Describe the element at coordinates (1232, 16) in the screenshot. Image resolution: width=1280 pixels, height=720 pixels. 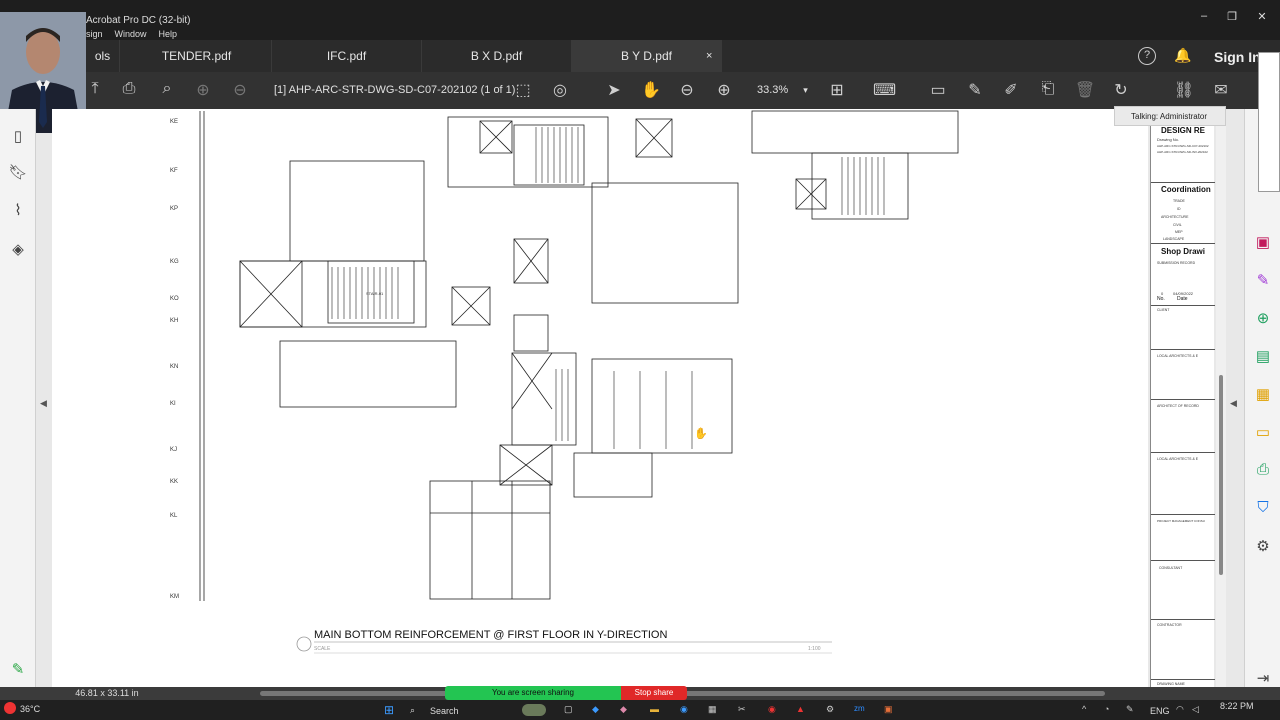
I see `maximize-button: ❐` at that location.